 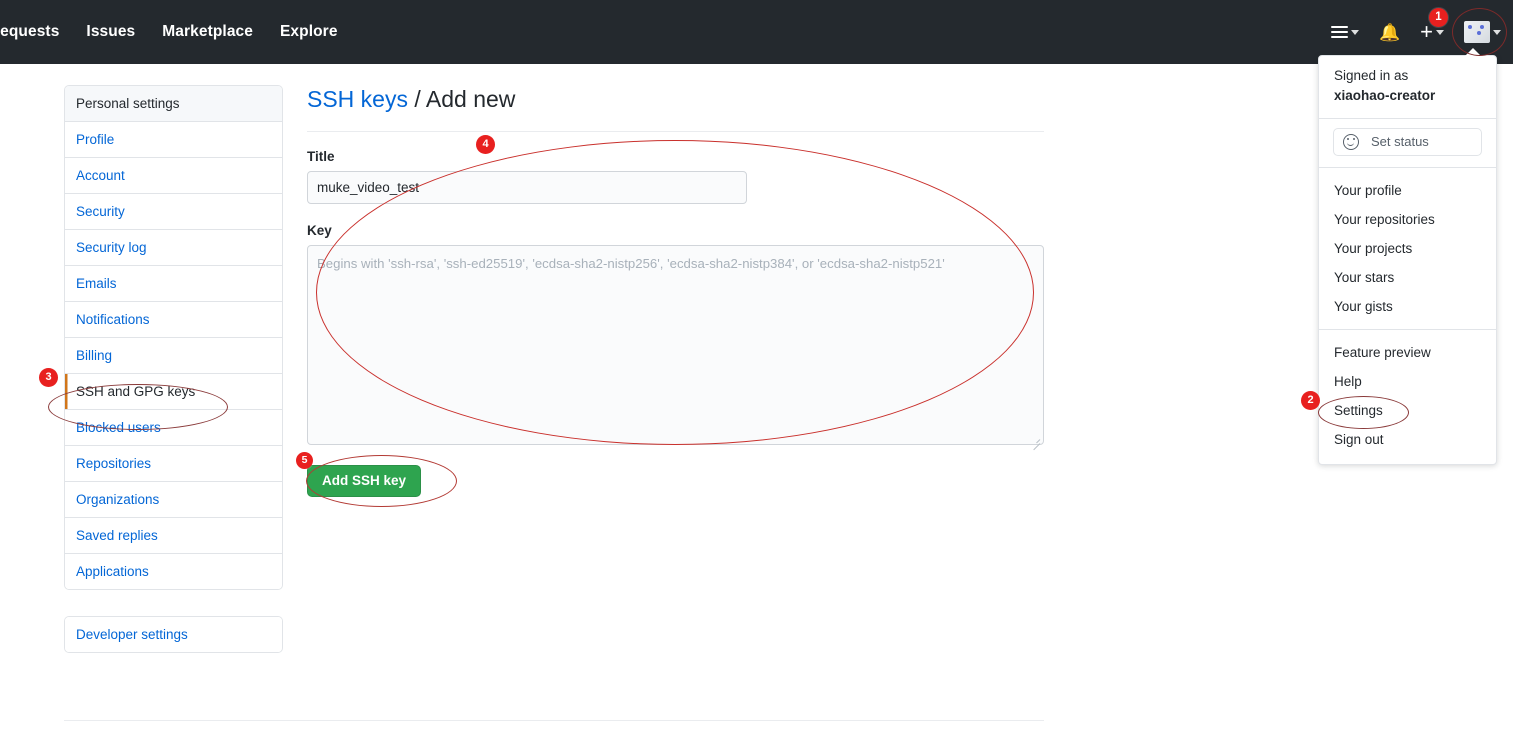 I want to click on breadcrumb-ssh-keys-link: SSH keys, so click(x=357, y=99).